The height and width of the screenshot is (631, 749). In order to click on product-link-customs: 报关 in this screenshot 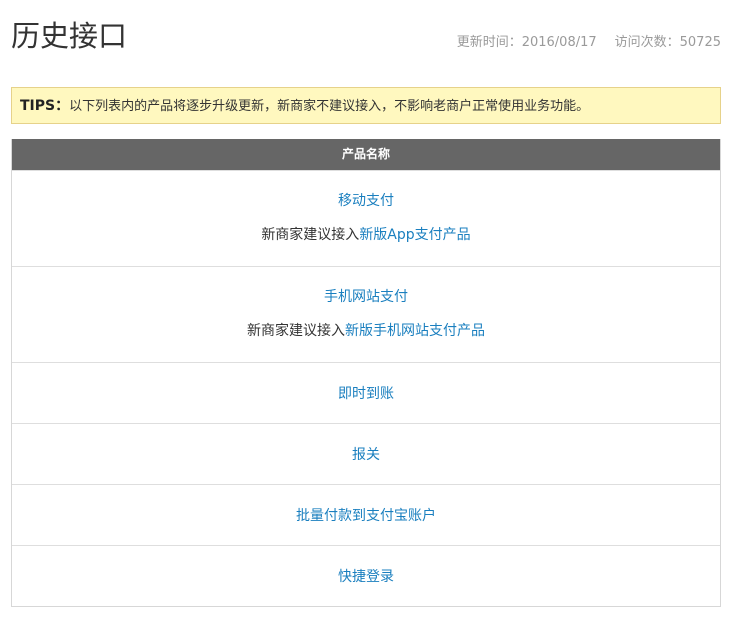, I will do `click(366, 455)`.